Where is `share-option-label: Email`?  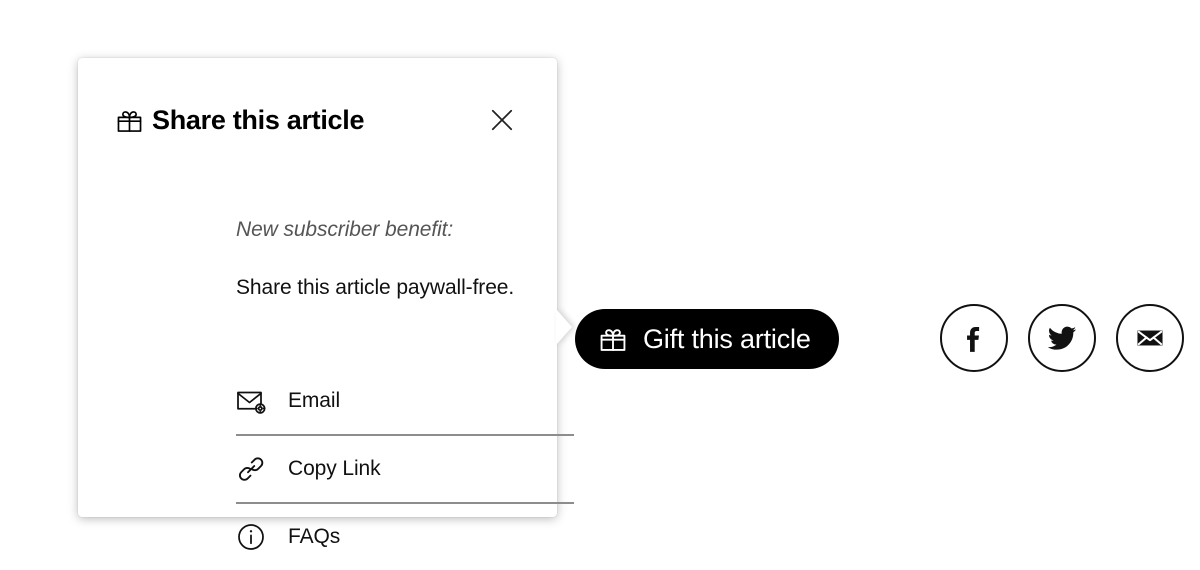
share-option-label: Email is located at coordinates (314, 400).